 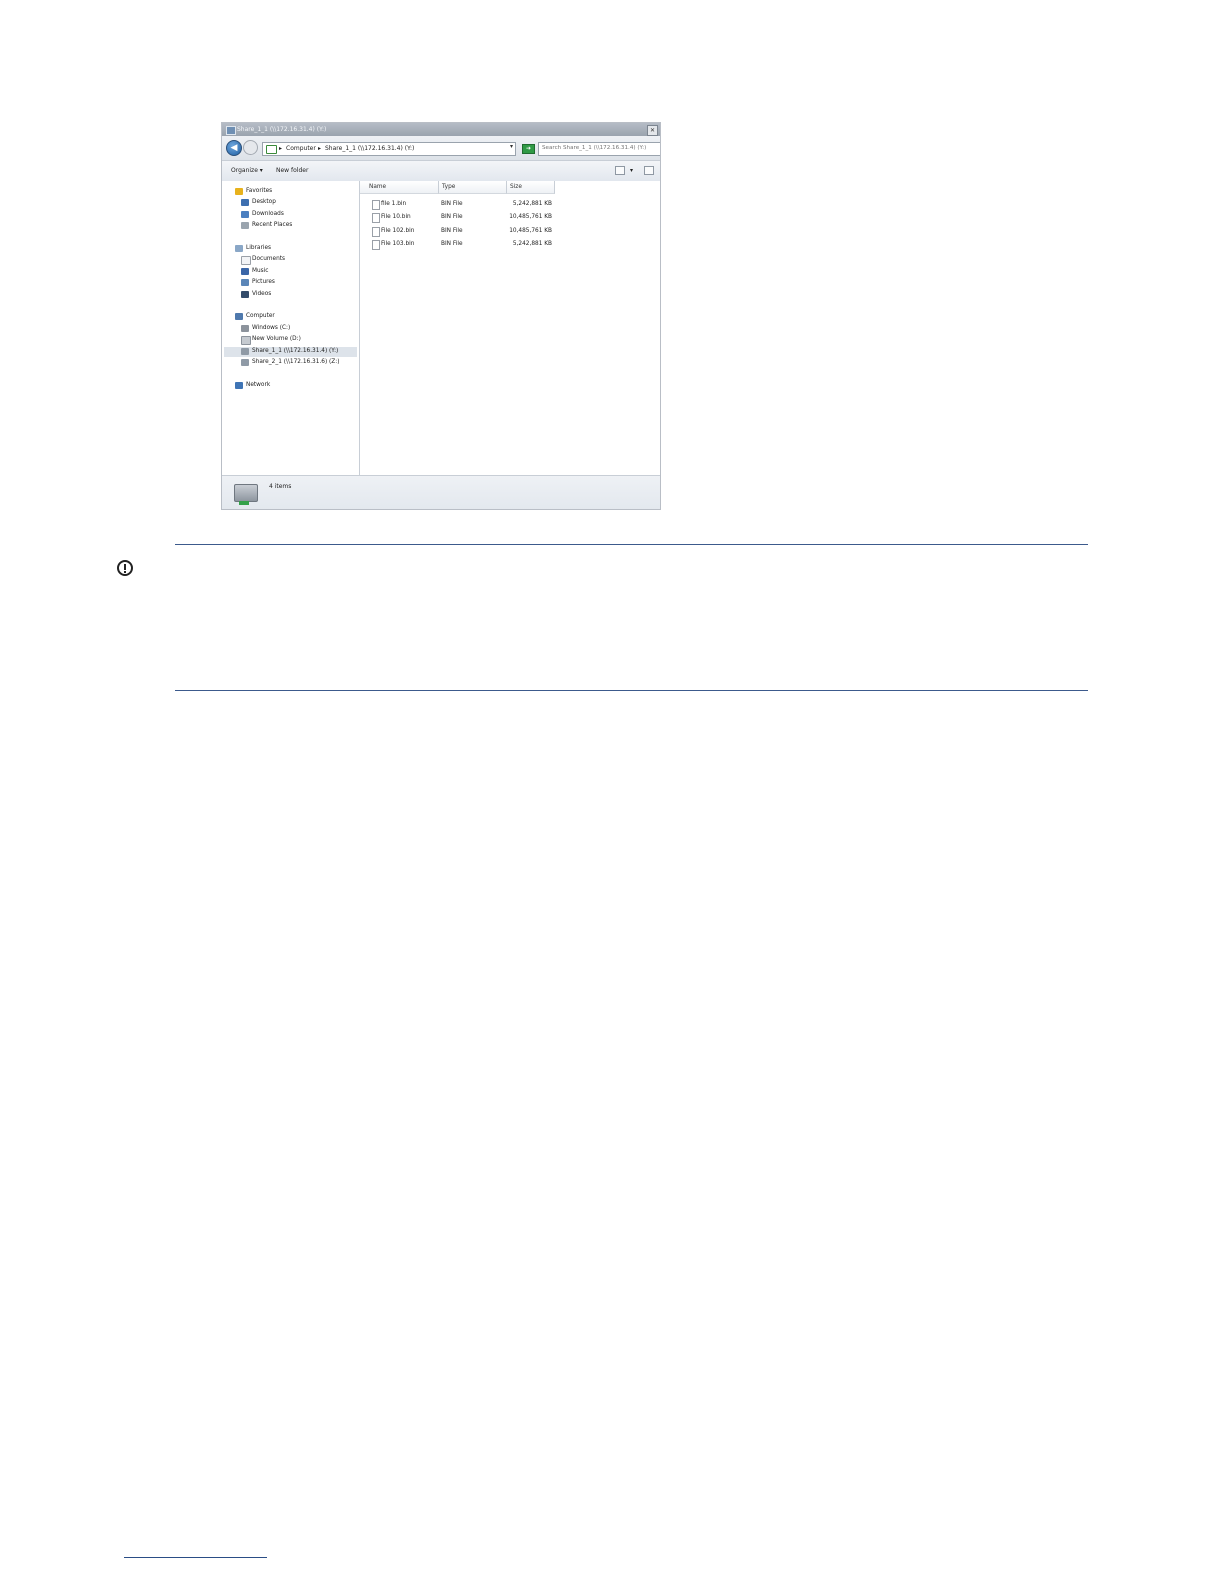 I want to click on refresh-button: ➜, so click(x=528, y=149).